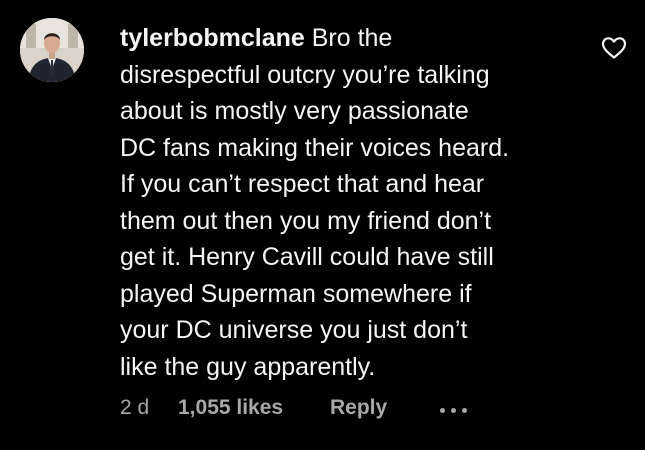 This screenshot has width=645, height=450. I want to click on more-options-button, so click(455, 411).